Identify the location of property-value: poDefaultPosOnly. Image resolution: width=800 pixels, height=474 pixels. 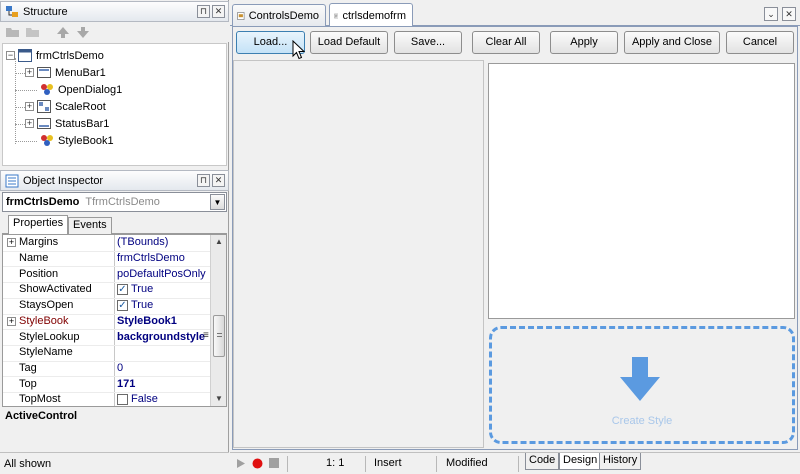
(165, 274).